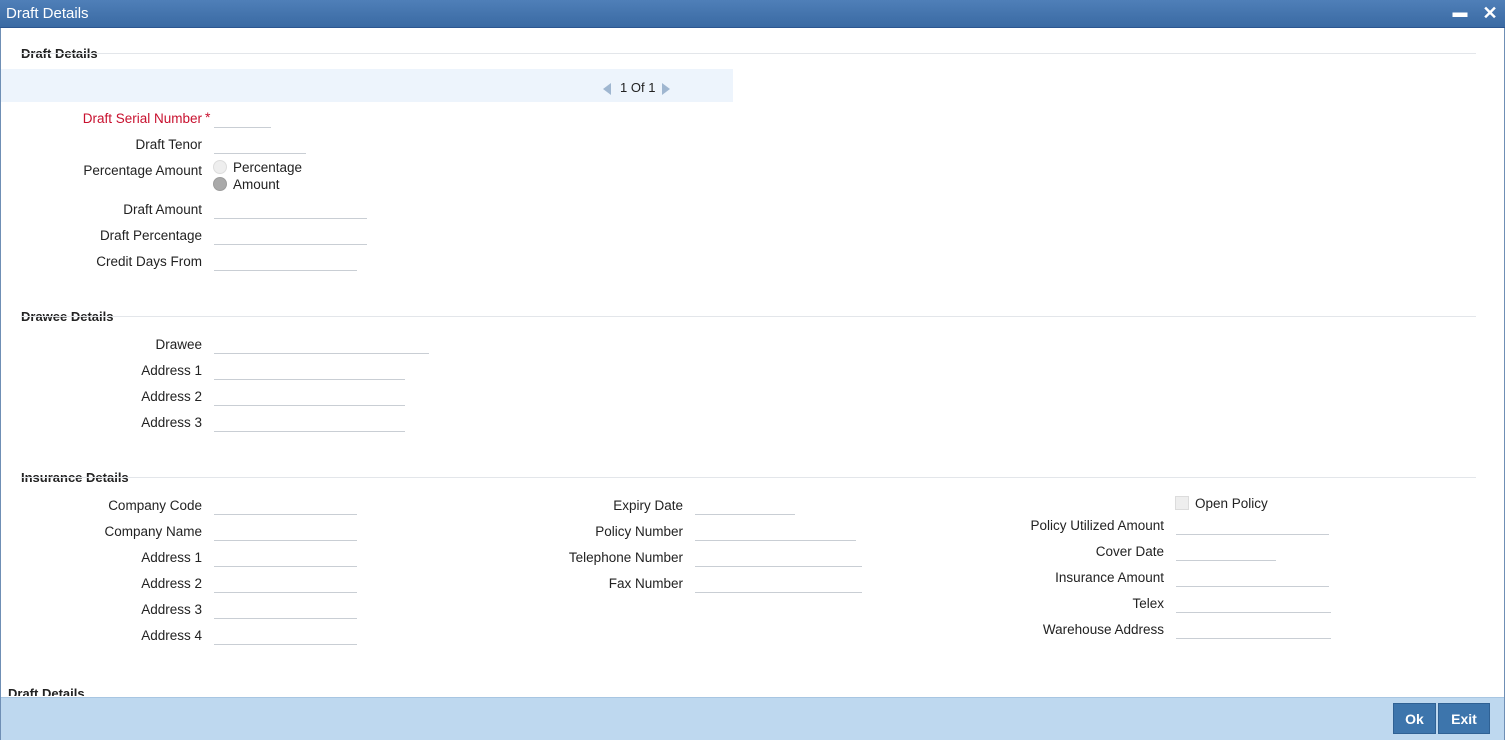 The width and height of the screenshot is (1505, 740). I want to click on draft-percentage-input, so click(290, 236).